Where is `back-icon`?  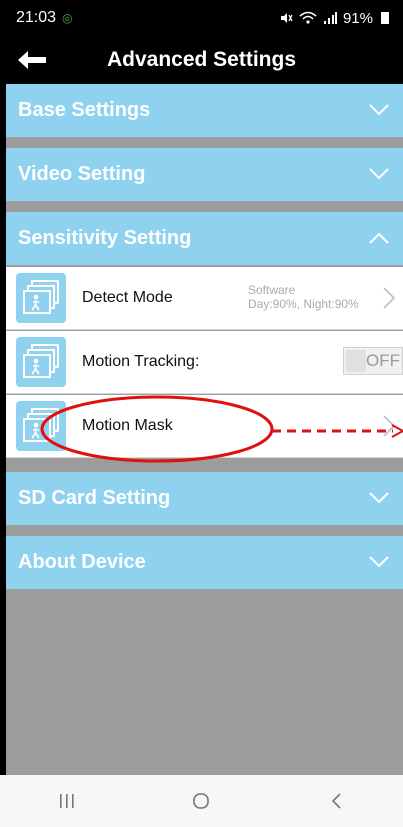 back-icon is located at coordinates (336, 801).